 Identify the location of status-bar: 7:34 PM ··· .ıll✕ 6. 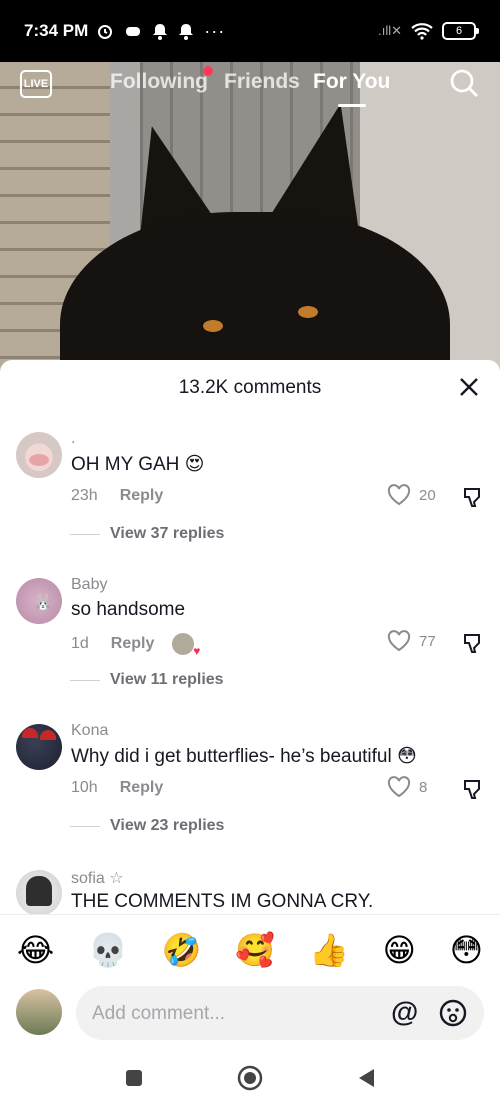
(250, 31).